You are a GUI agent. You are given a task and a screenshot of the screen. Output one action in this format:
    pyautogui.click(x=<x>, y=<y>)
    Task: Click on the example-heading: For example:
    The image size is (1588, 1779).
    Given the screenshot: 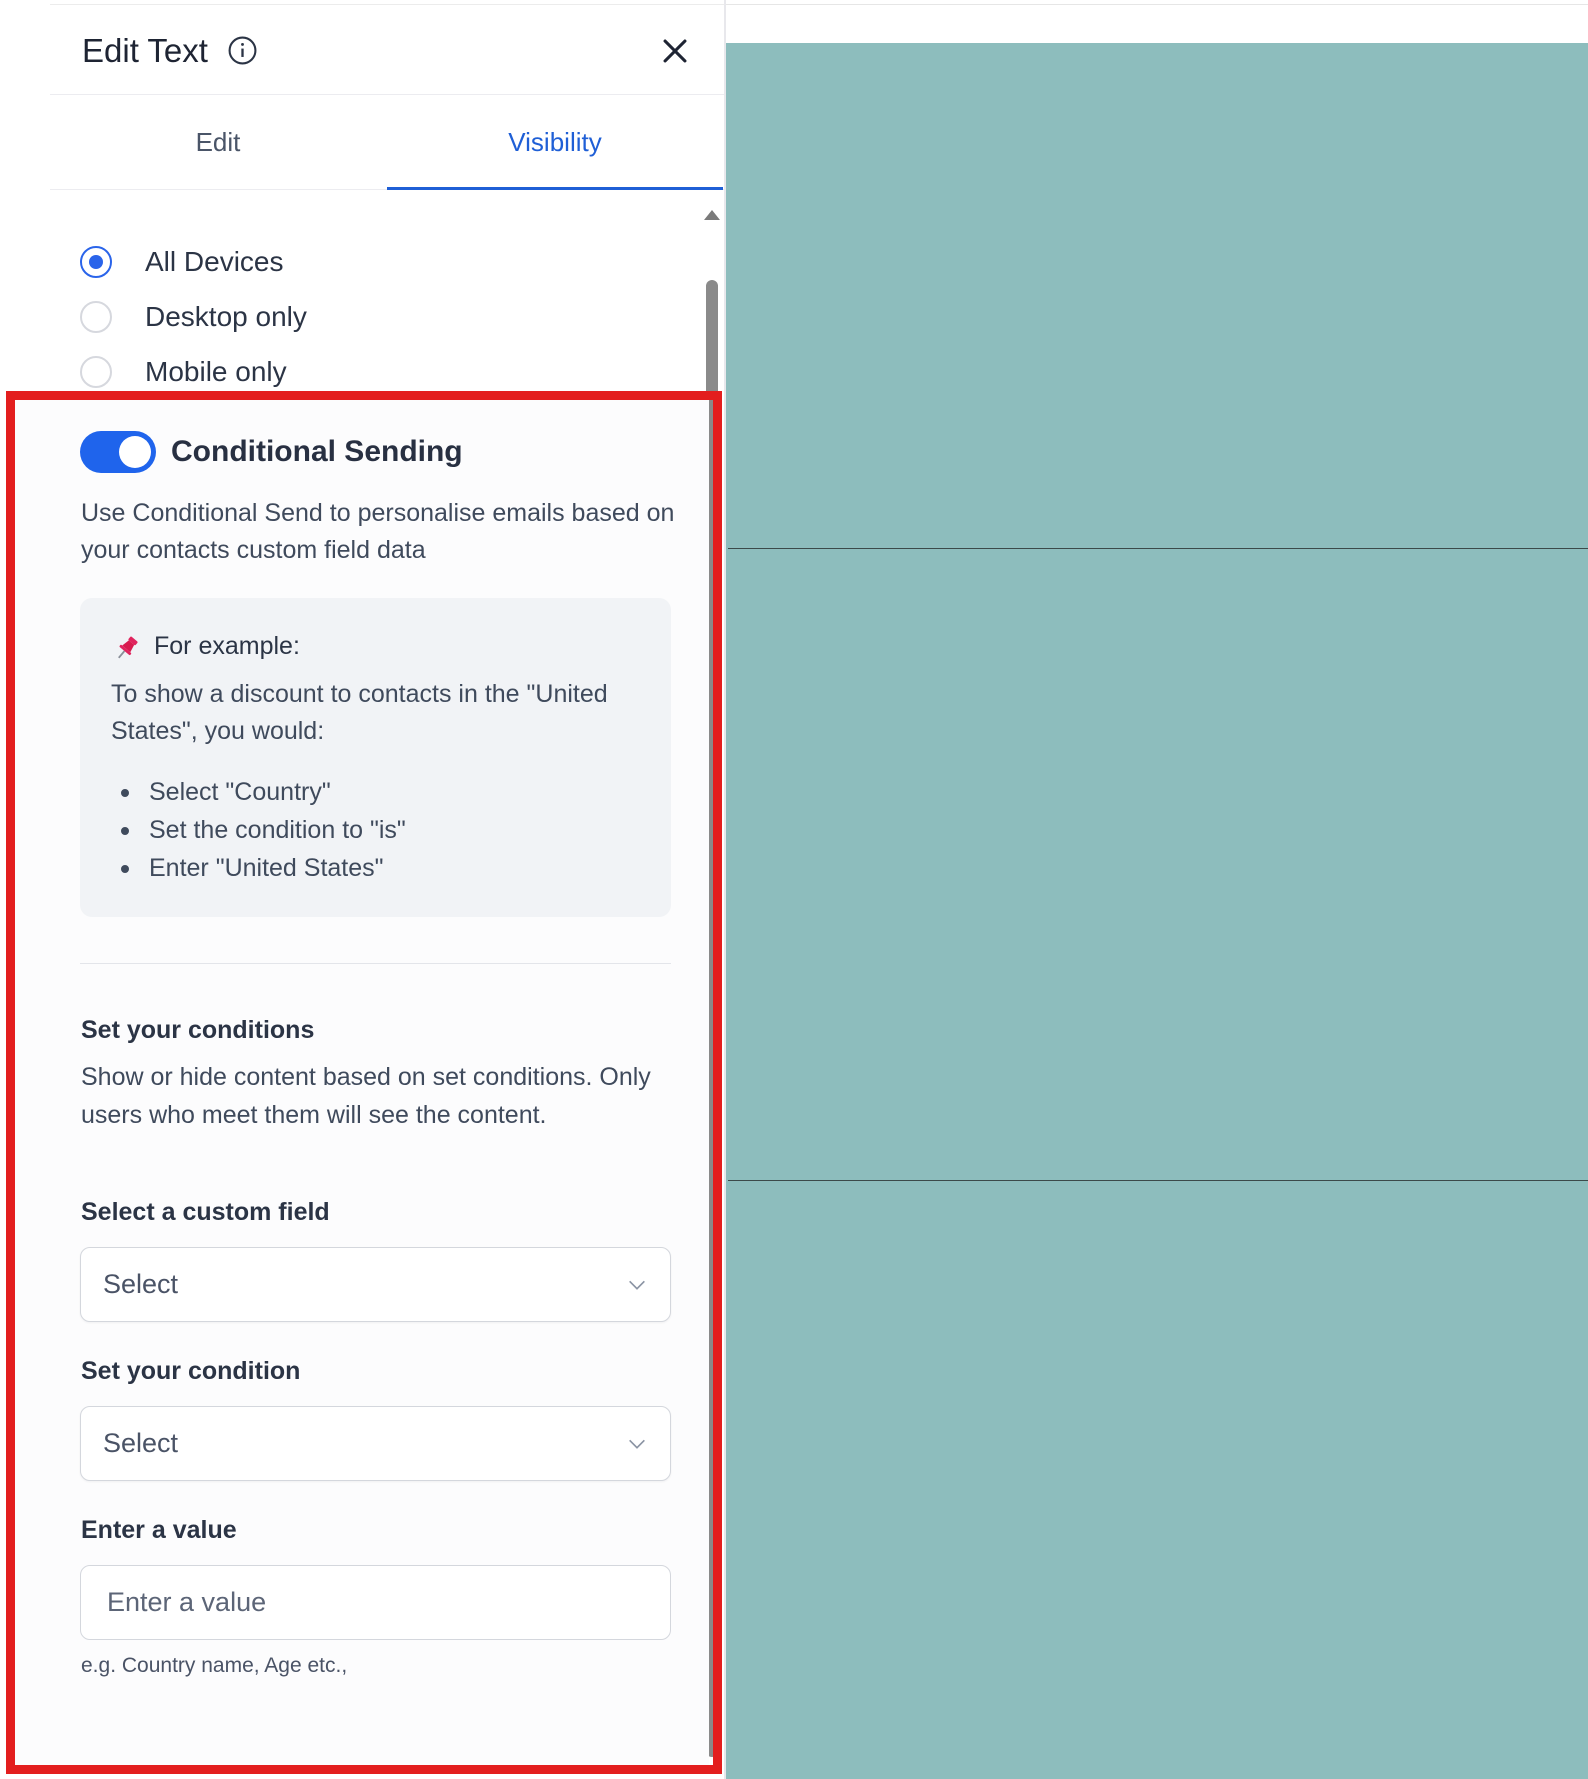 What is the action you would take?
    pyautogui.click(x=227, y=646)
    